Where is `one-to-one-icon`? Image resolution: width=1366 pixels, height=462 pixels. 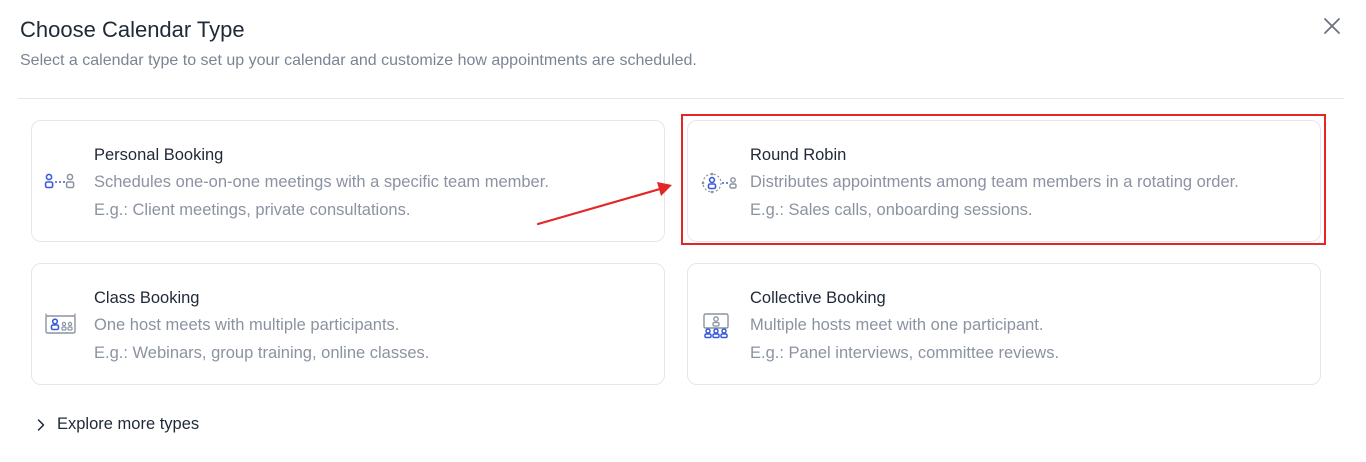 one-to-one-icon is located at coordinates (60, 182).